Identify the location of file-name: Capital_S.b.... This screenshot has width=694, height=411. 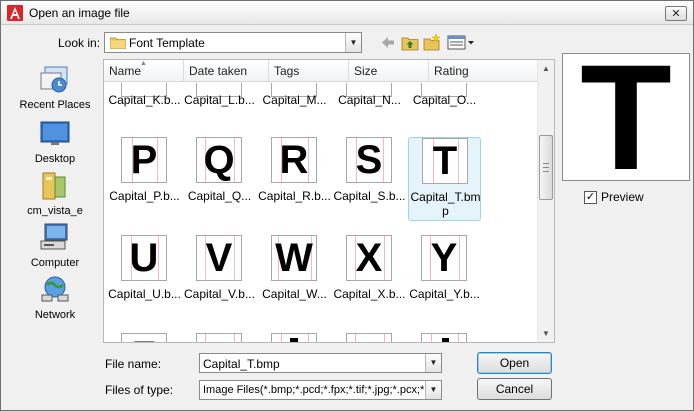
(369, 196).